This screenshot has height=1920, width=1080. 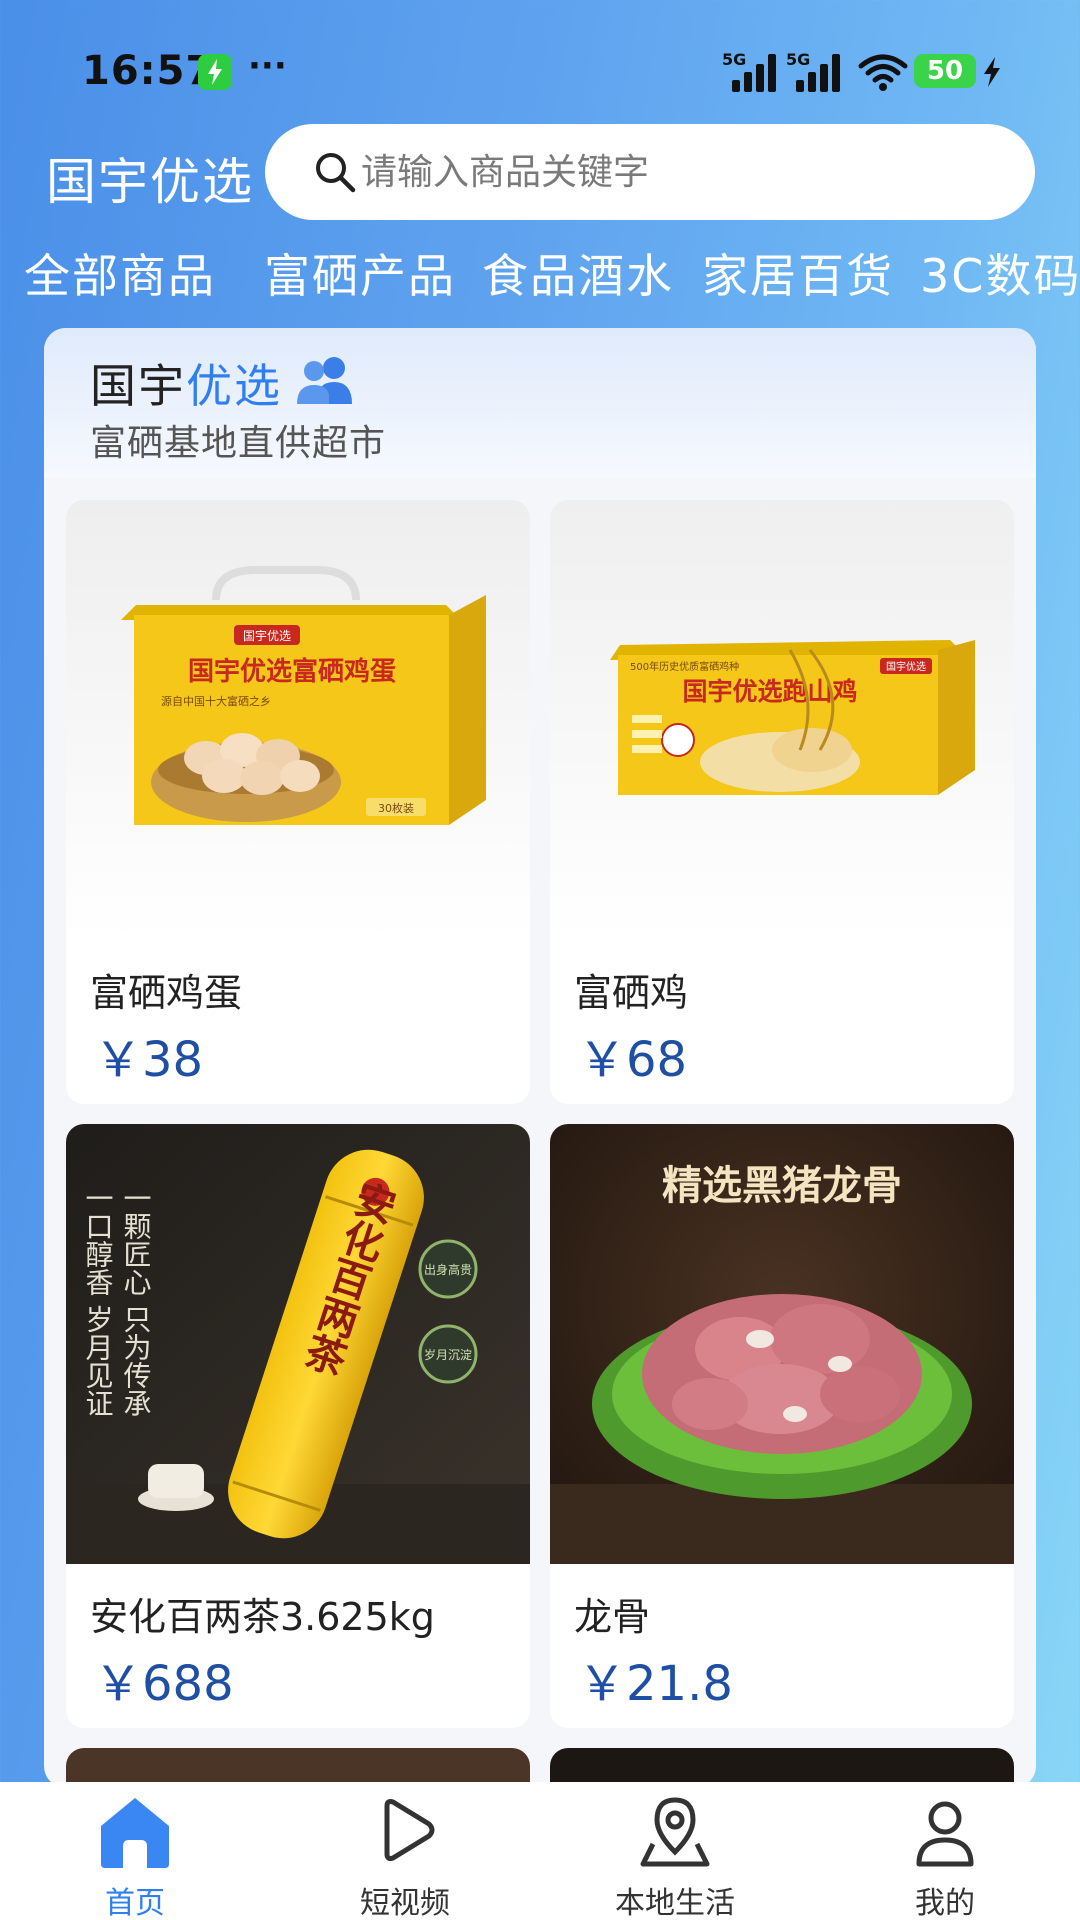 What do you see at coordinates (298, 720) in the screenshot?
I see `product-image: 国宇优选 国宇优选富硒鸡蛋 源自中国十大富硒之乡 30枚装` at bounding box center [298, 720].